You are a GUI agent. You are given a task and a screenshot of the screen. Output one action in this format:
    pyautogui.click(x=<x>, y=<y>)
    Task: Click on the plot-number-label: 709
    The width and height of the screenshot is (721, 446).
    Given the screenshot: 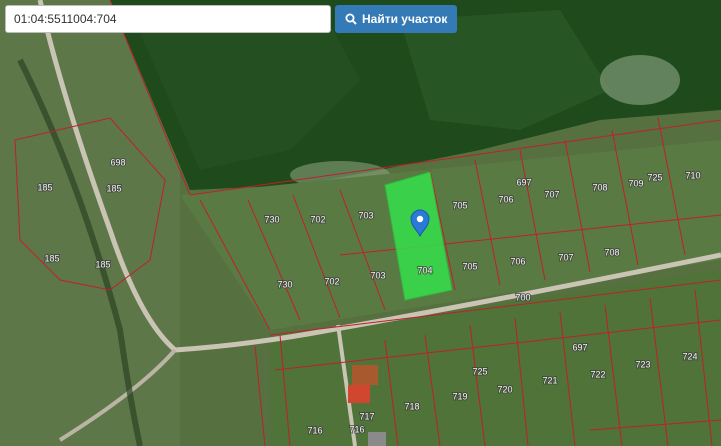 What is the action you would take?
    pyautogui.click(x=635, y=183)
    